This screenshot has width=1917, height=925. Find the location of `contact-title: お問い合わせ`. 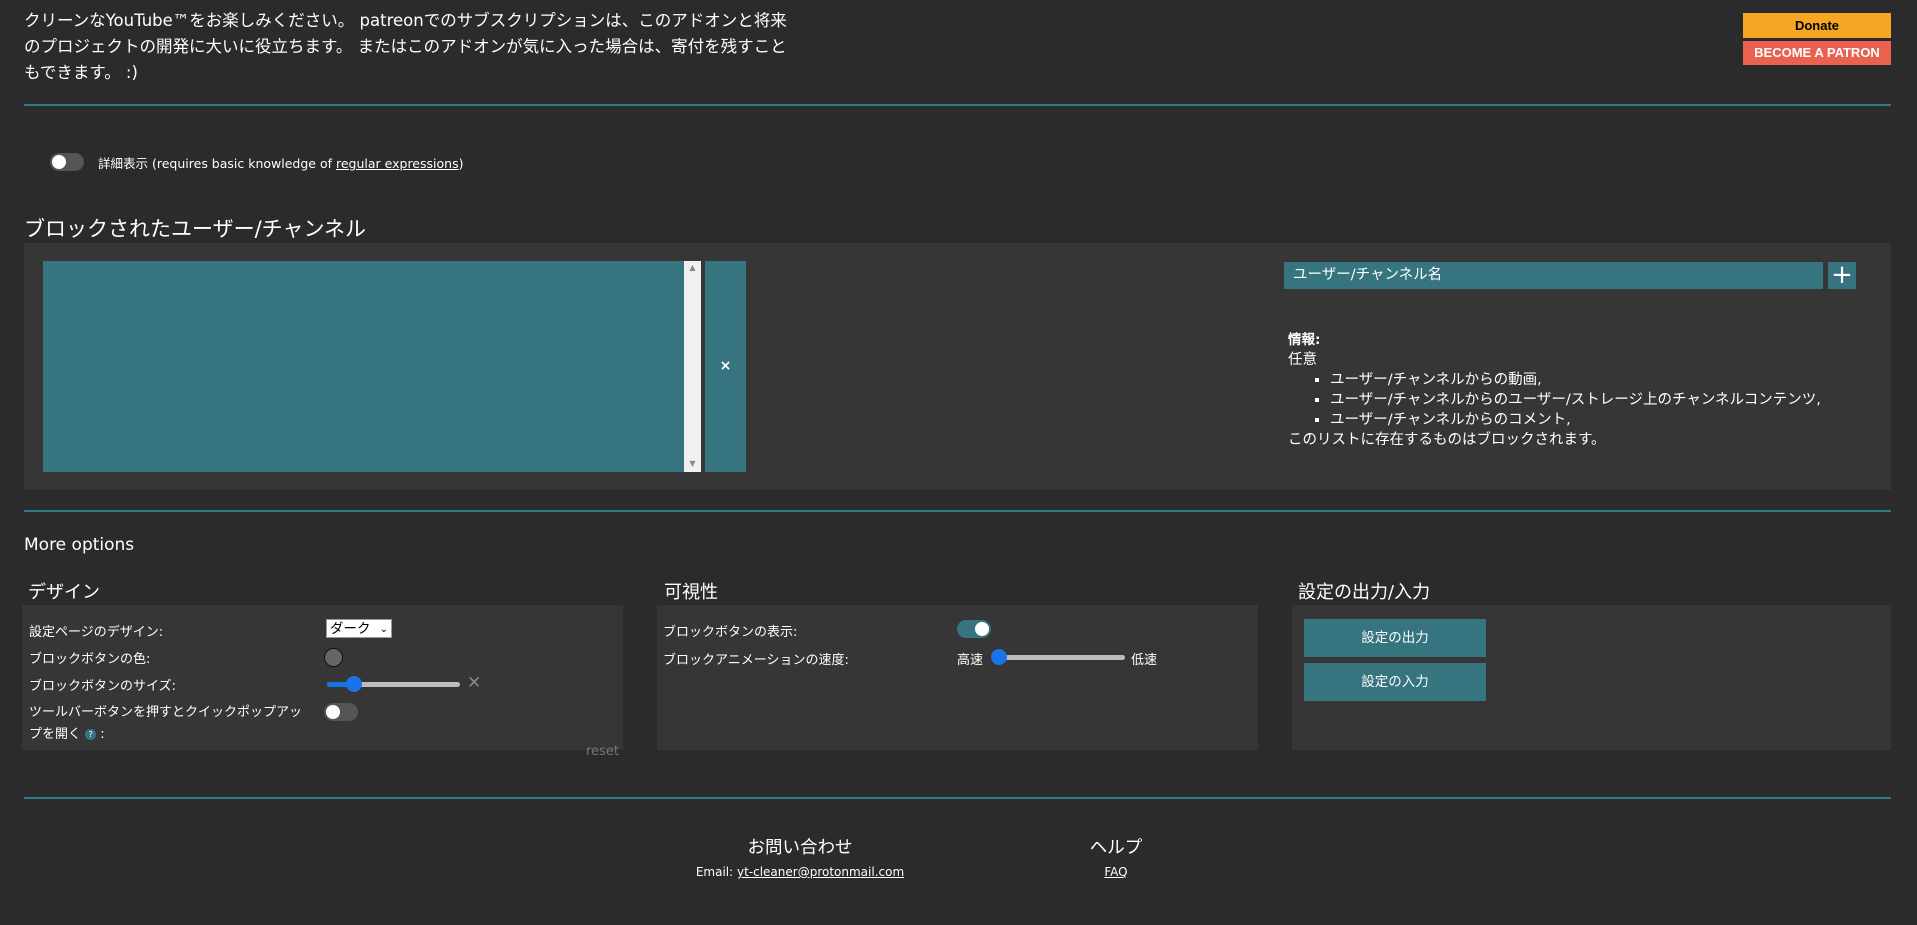

contact-title: お問い合わせ is located at coordinates (800, 848).